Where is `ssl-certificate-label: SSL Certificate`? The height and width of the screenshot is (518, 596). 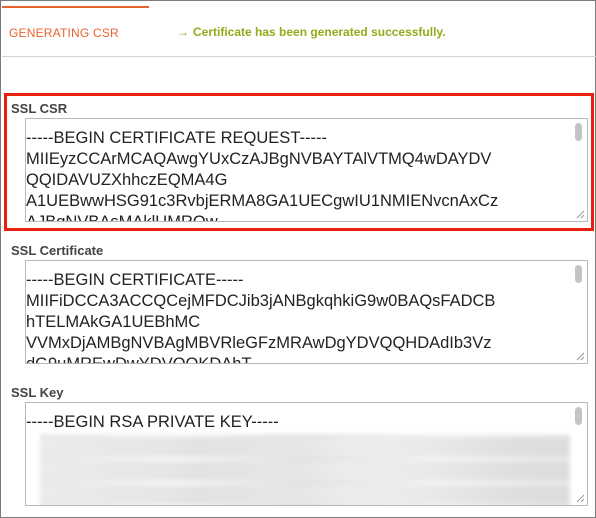 ssl-certificate-label: SSL Certificate is located at coordinates (57, 250).